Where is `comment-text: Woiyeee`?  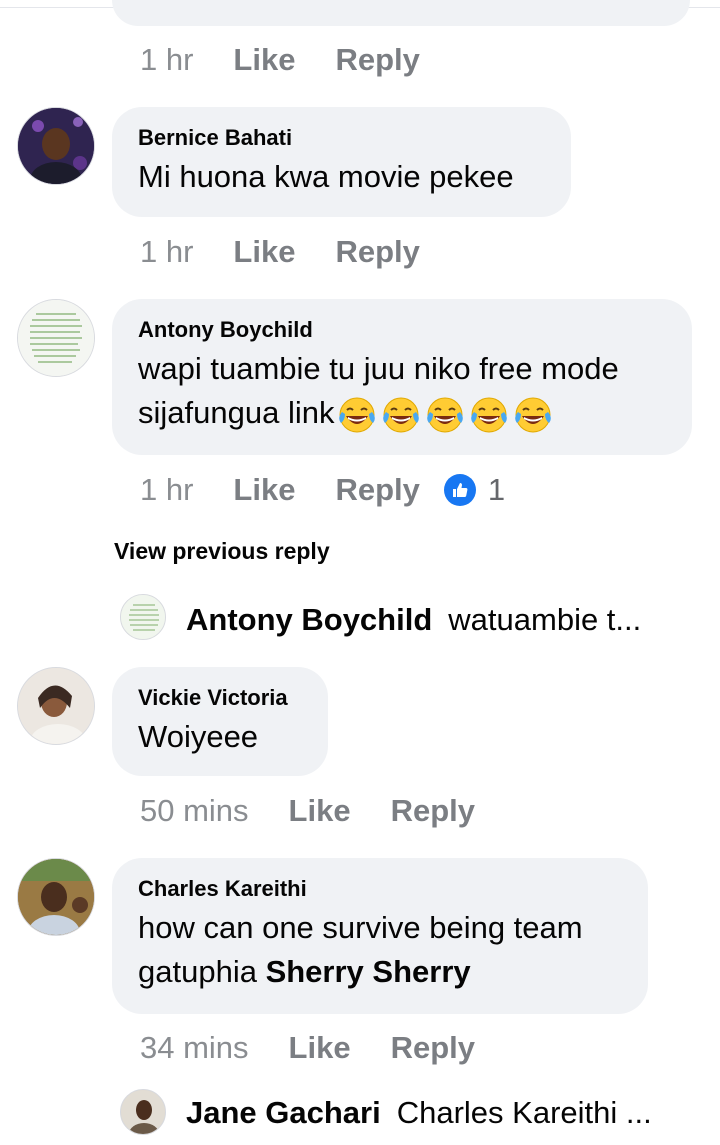 comment-text: Woiyeee is located at coordinates (198, 736).